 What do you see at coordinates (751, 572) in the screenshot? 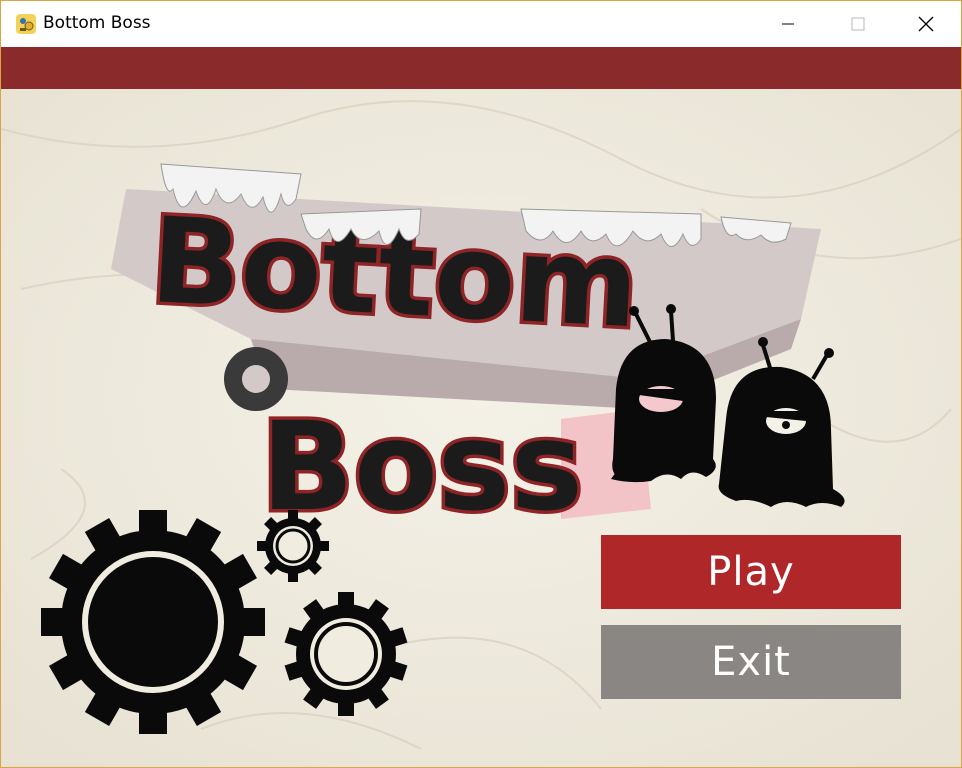
I see `play-button: Play` at bounding box center [751, 572].